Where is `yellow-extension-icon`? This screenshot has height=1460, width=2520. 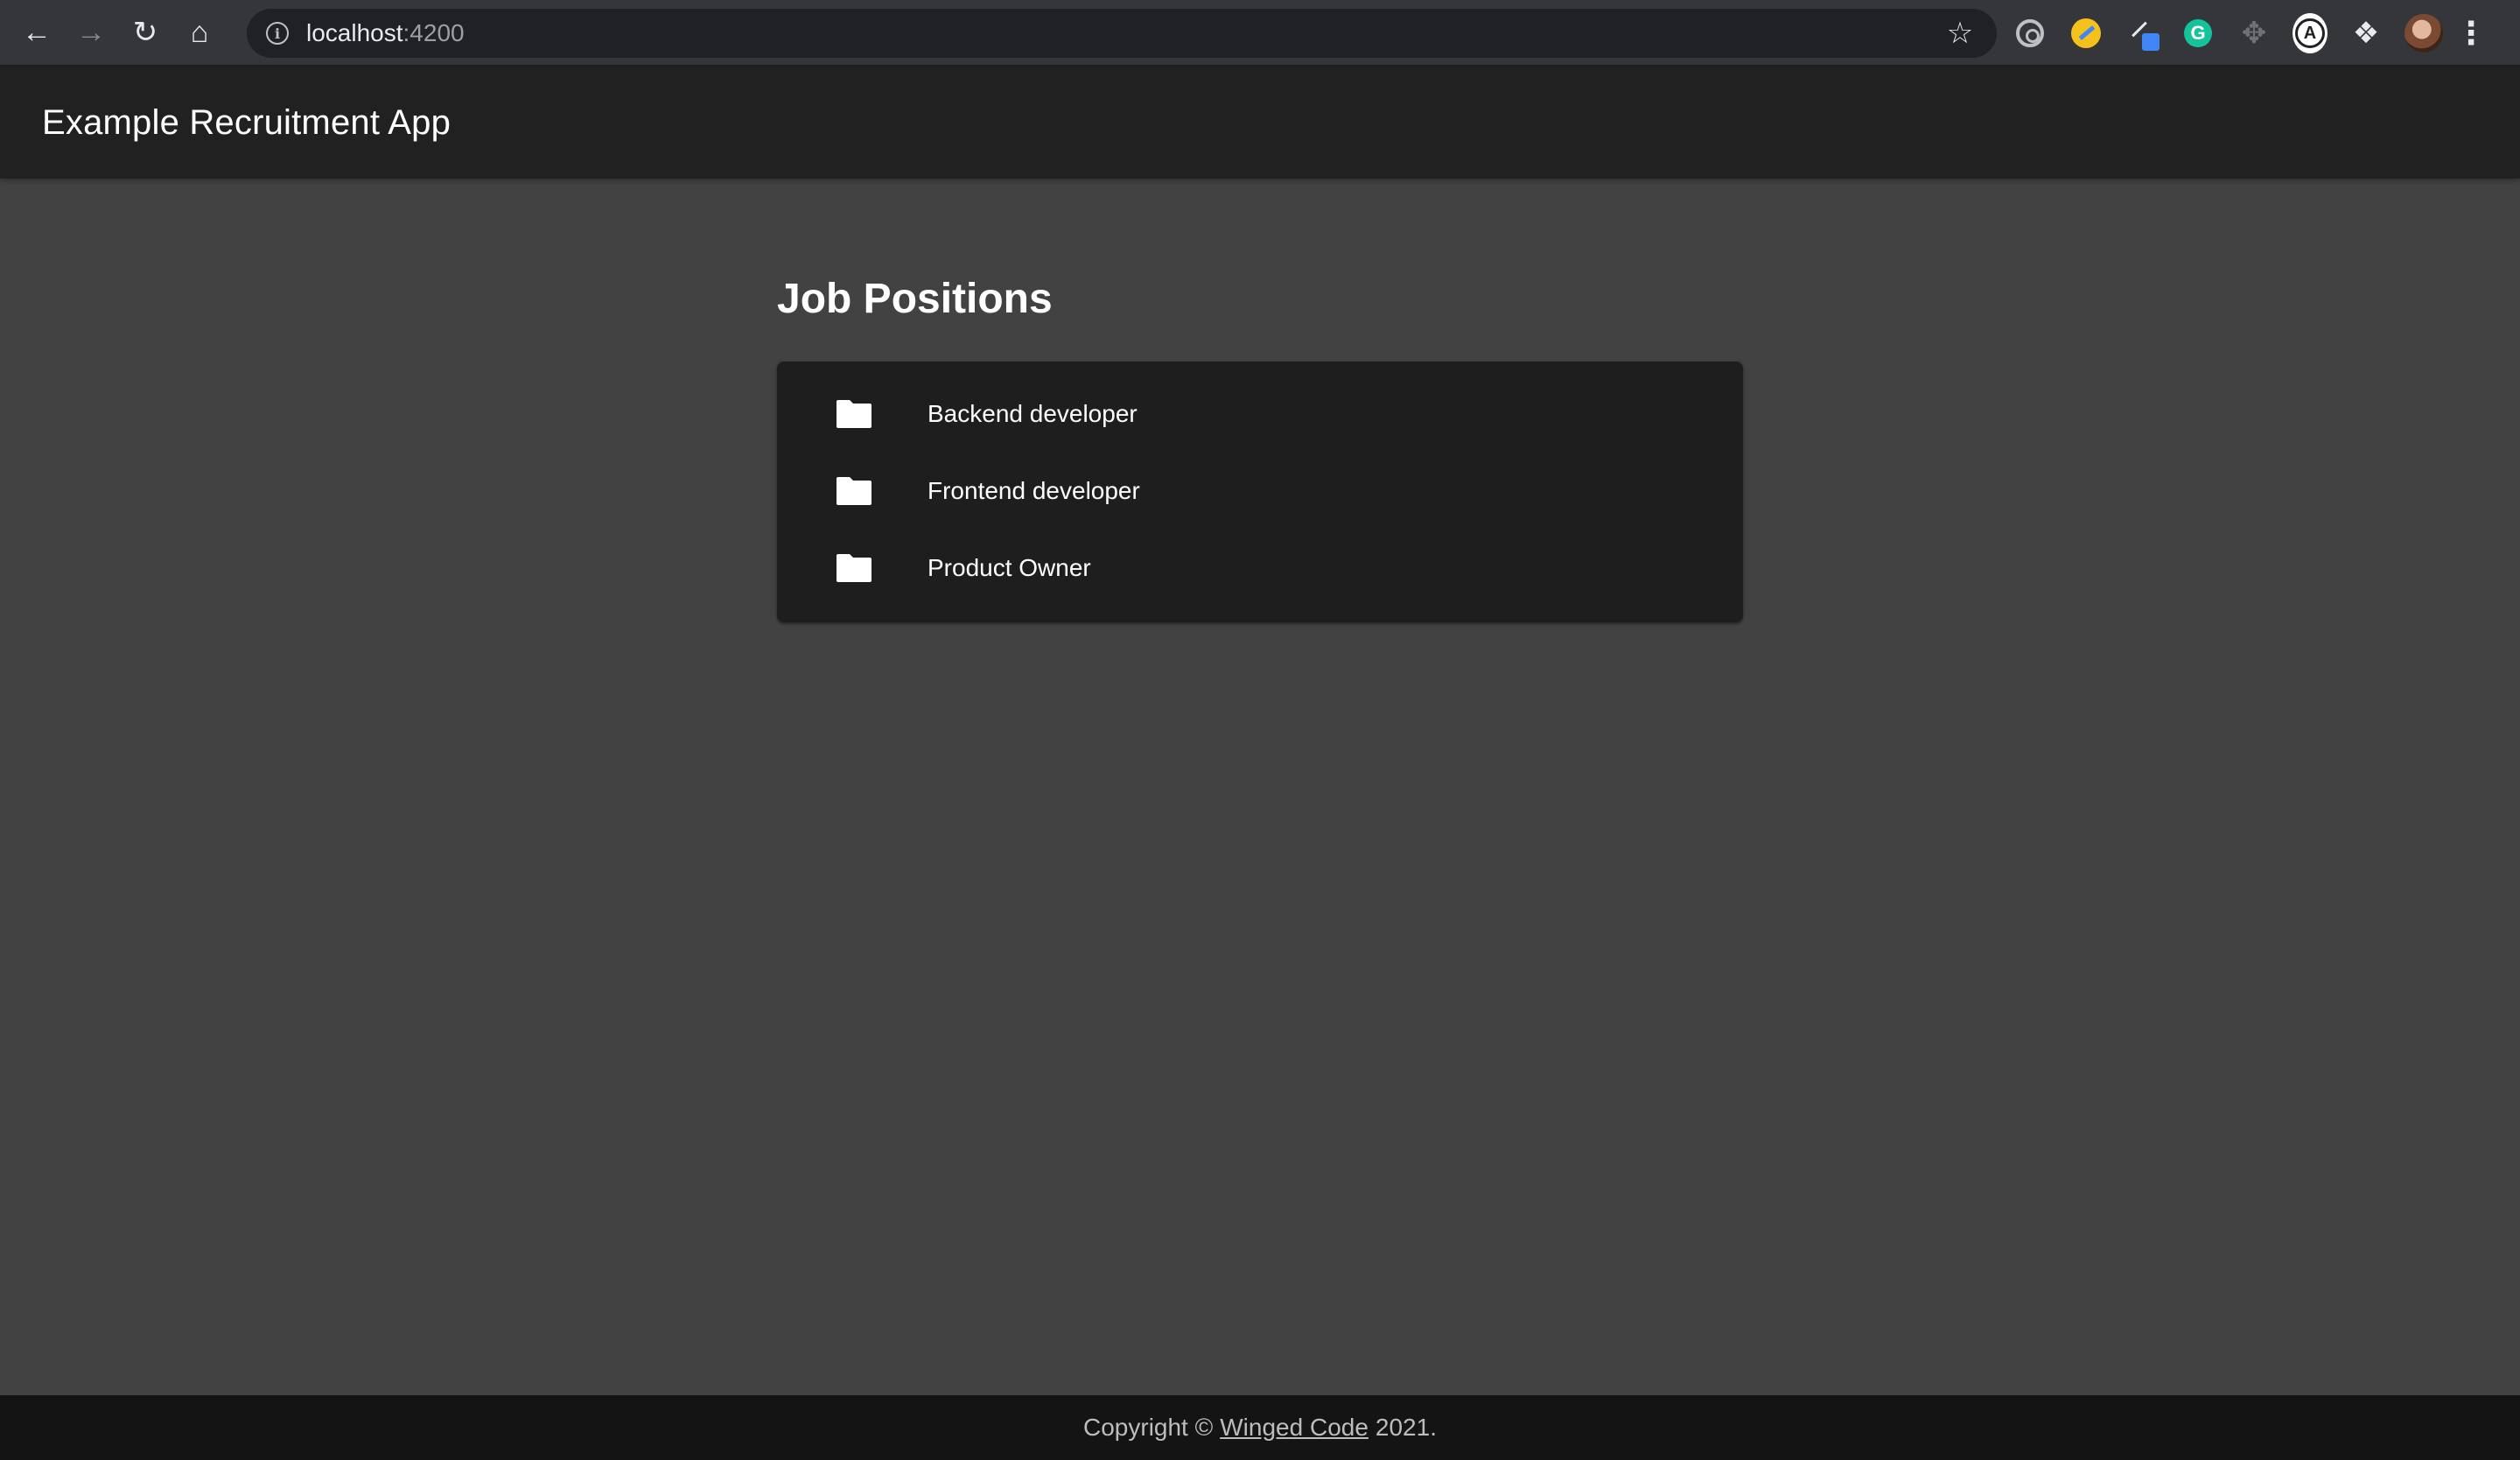
yellow-extension-icon is located at coordinates (2086, 34).